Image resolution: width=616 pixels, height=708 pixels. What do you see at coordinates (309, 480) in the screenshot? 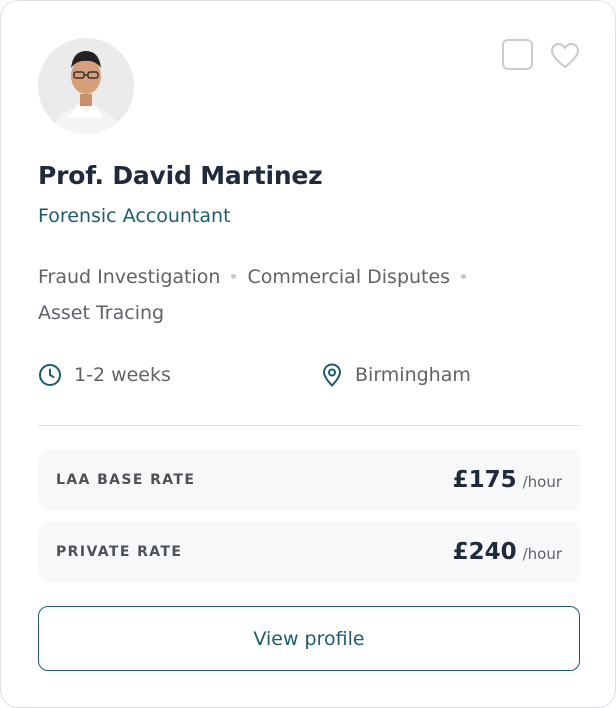
I see `laa-rate-row: LAA BASE RATE £175/hour` at bounding box center [309, 480].